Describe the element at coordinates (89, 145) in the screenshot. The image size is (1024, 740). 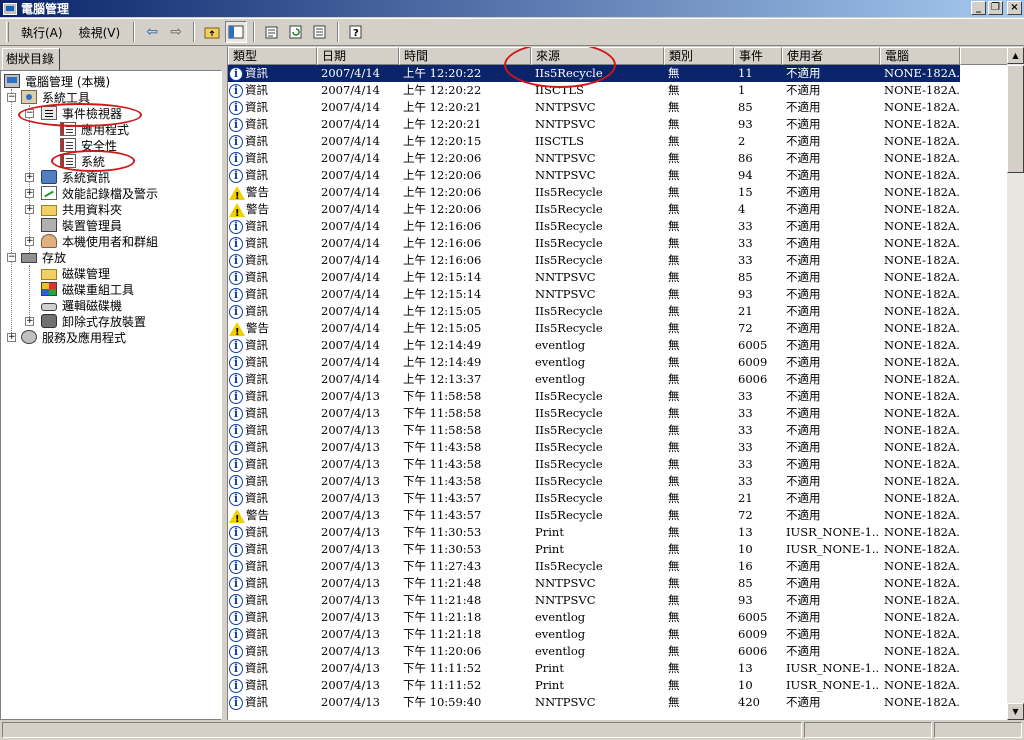
I see `tree-item-security-log: 安全性` at that location.